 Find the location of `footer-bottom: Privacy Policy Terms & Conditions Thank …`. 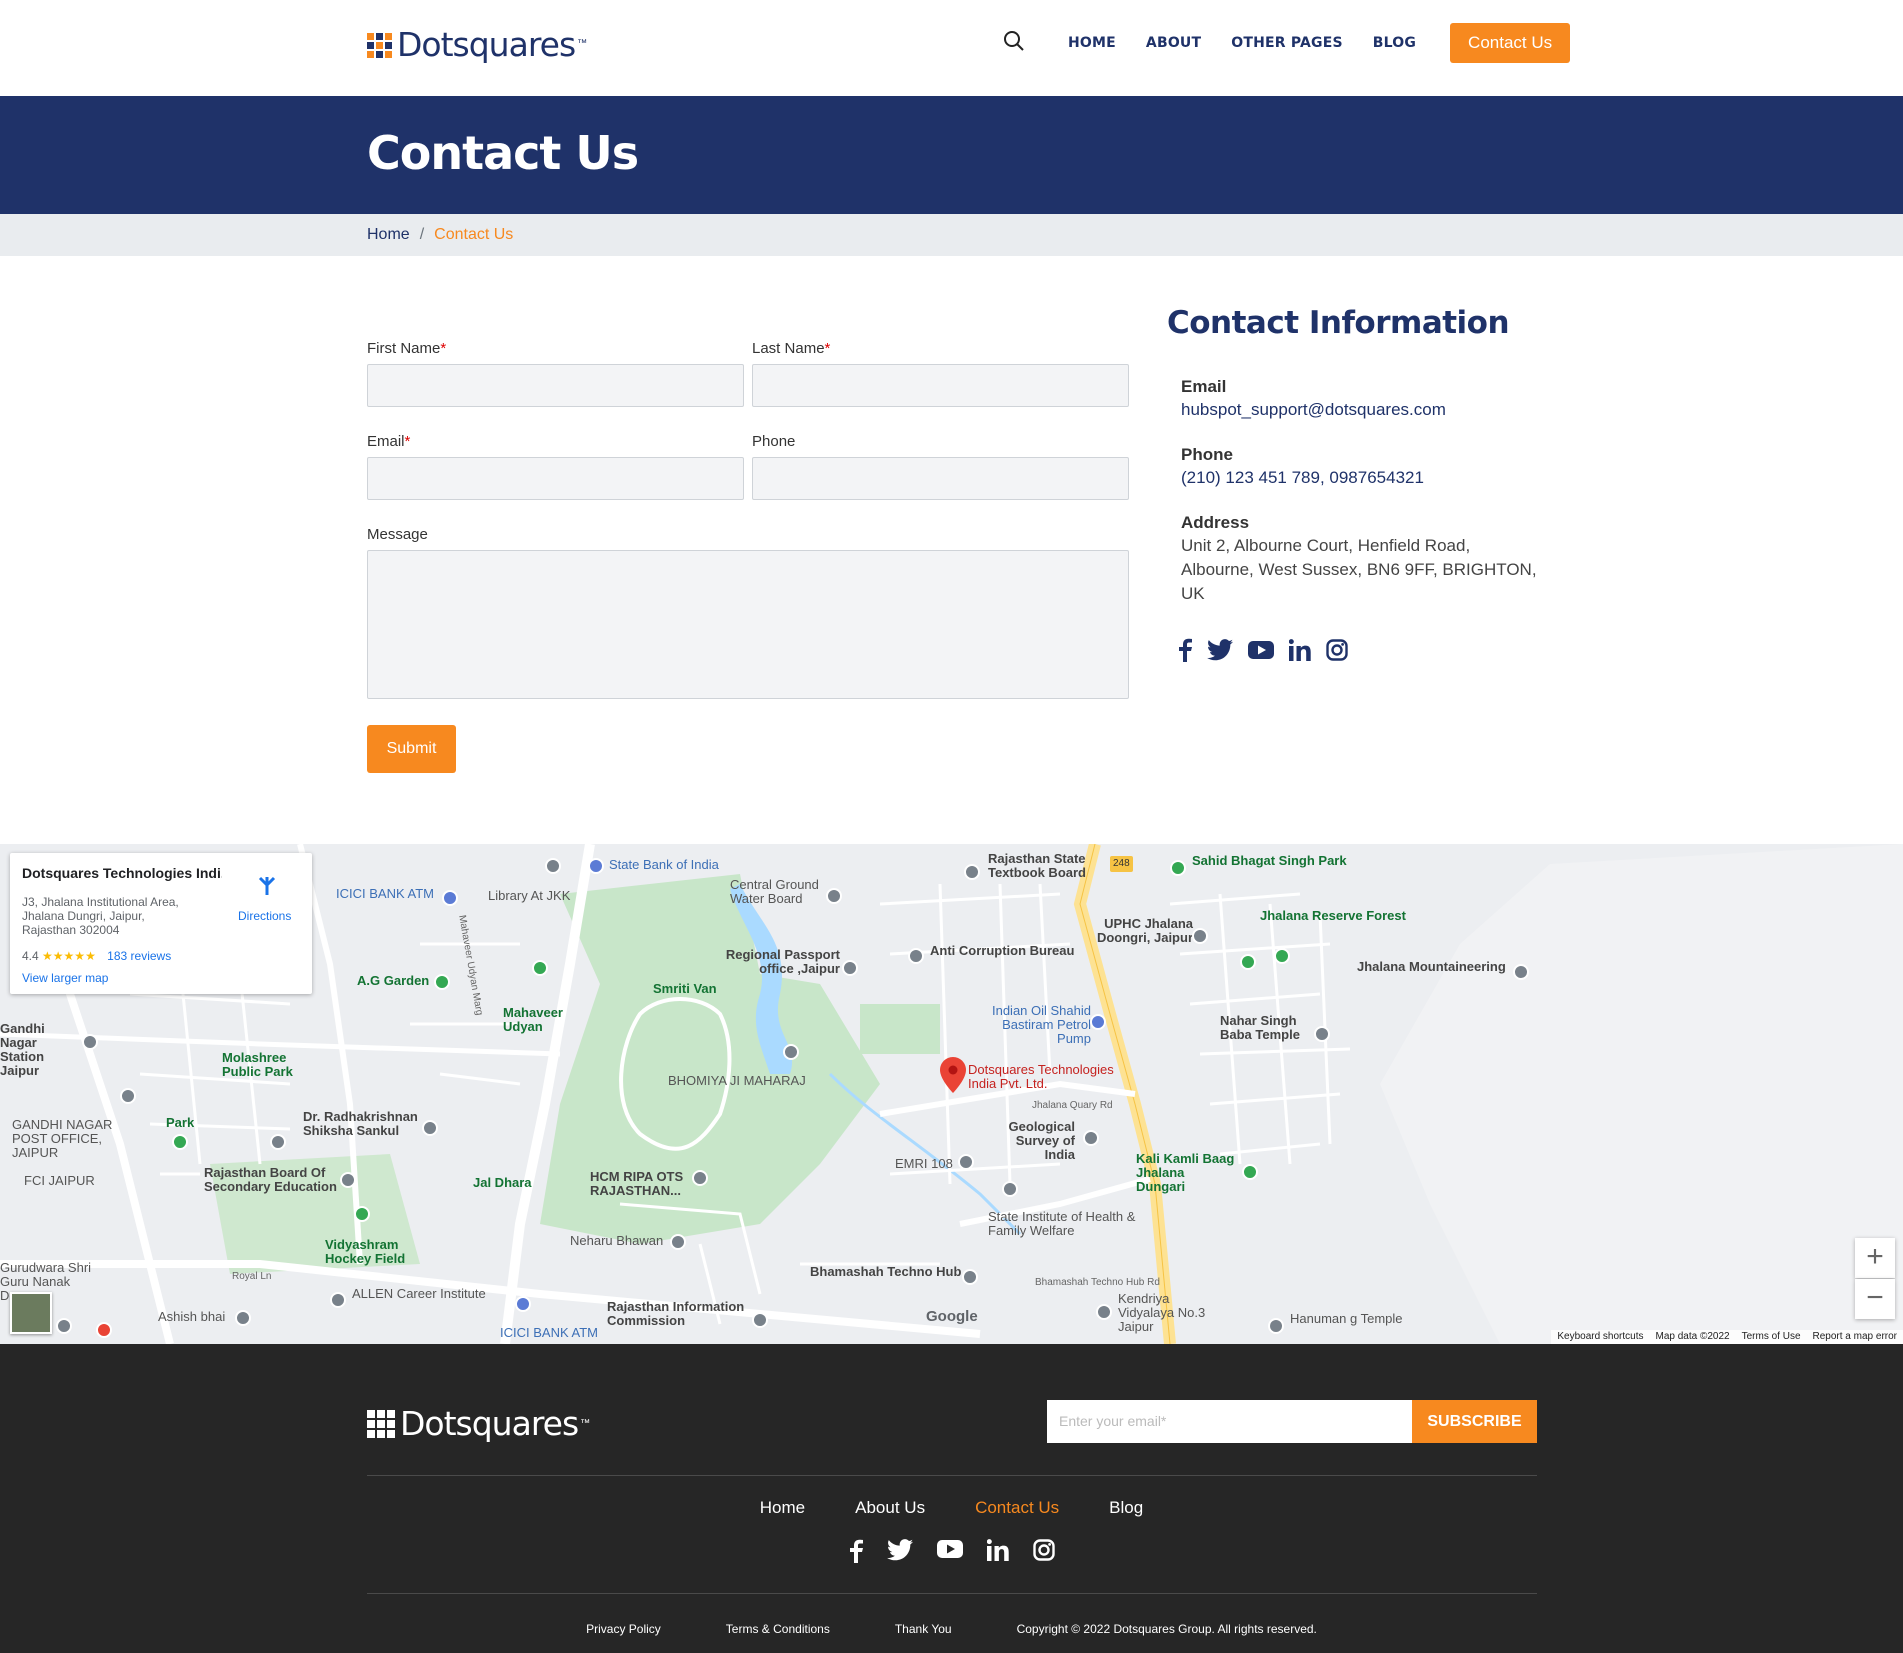

footer-bottom: Privacy Policy Terms & Conditions Thank … is located at coordinates (951, 1629).